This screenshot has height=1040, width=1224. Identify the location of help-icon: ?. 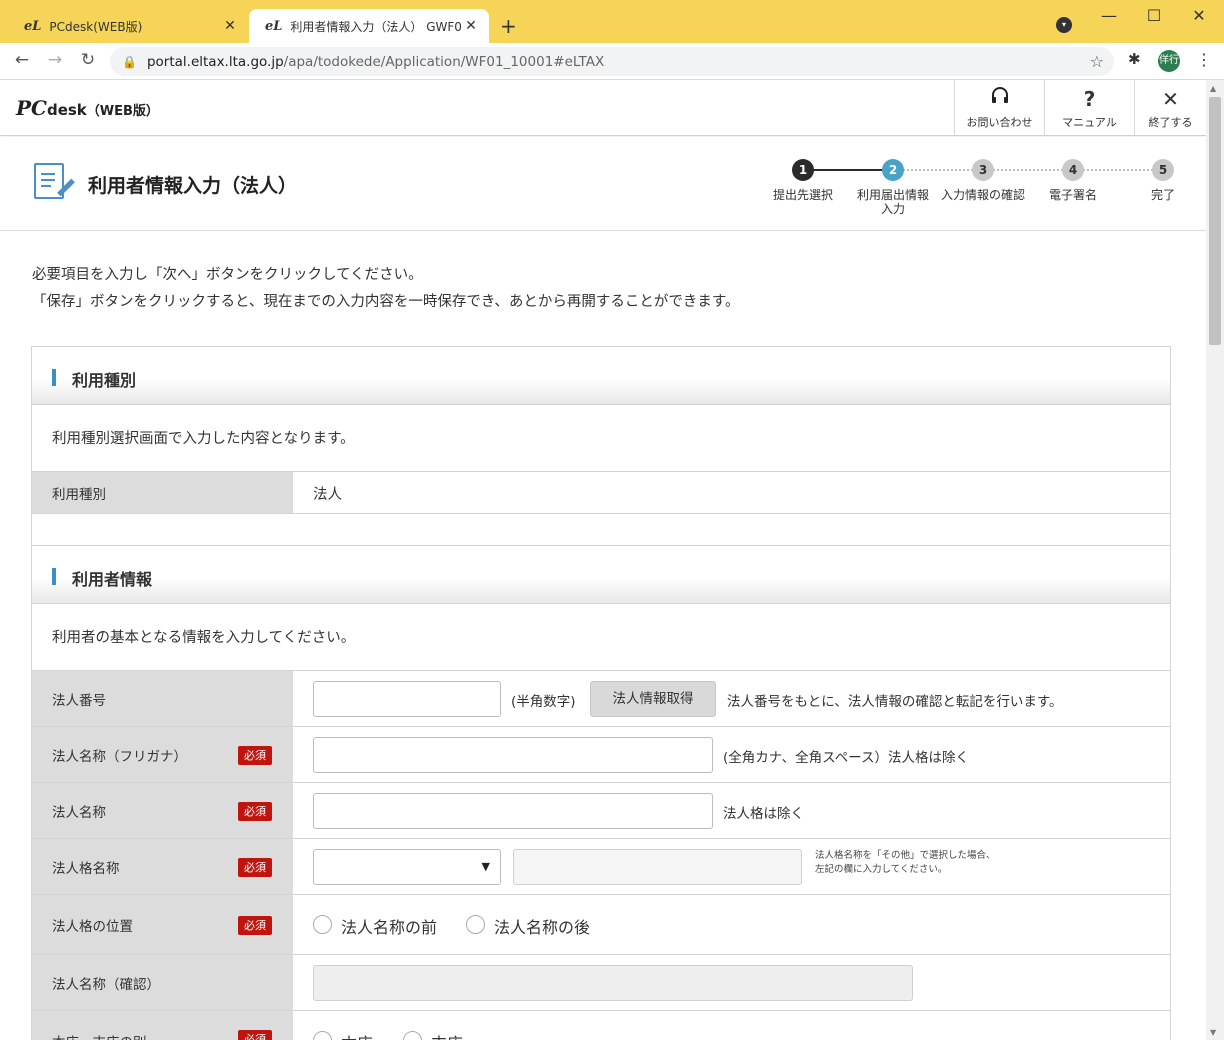
(1089, 99).